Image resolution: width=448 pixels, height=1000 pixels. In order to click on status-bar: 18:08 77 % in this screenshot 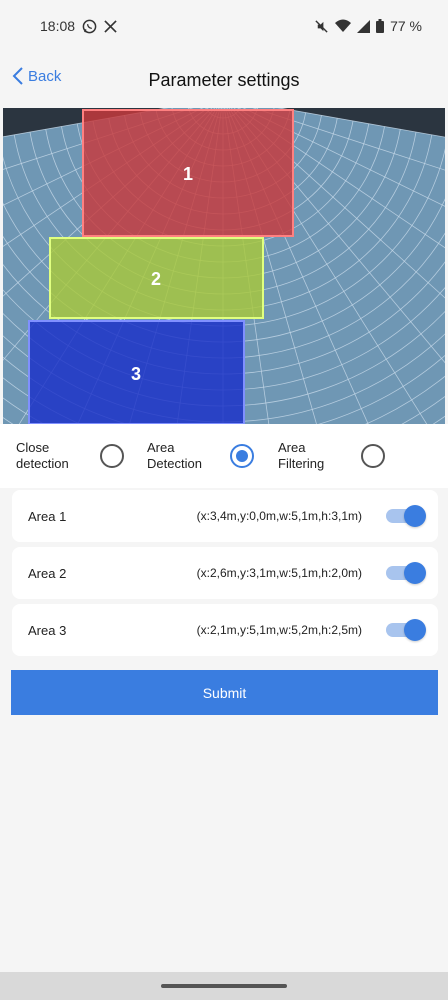, I will do `click(224, 26)`.